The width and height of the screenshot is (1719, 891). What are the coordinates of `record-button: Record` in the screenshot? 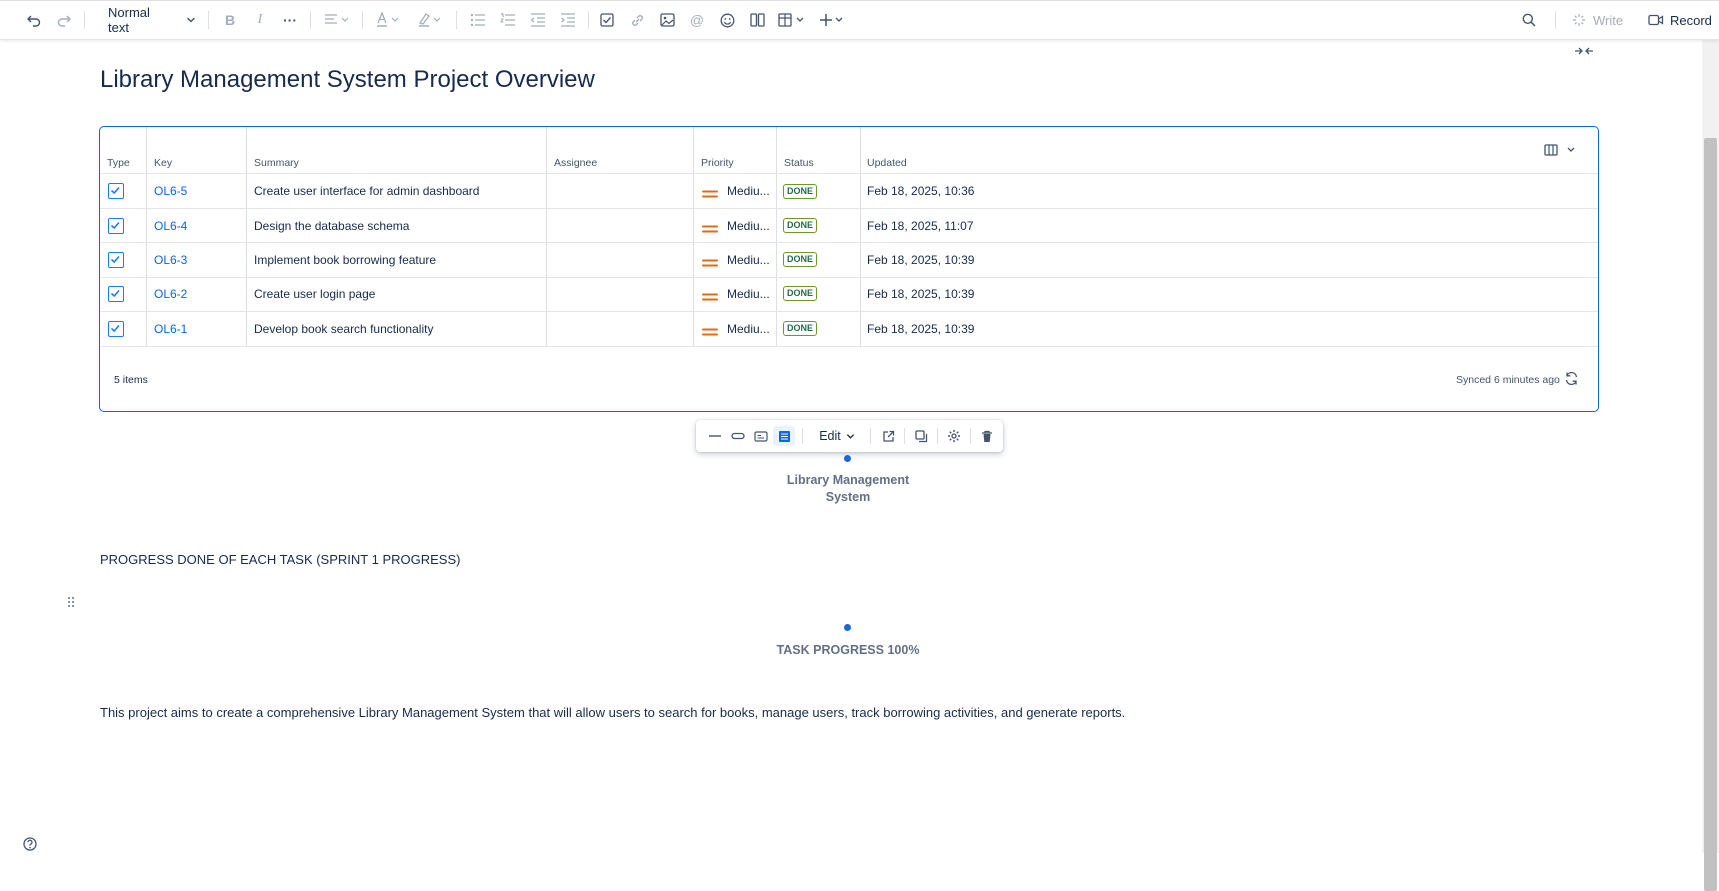 It's located at (1680, 20).